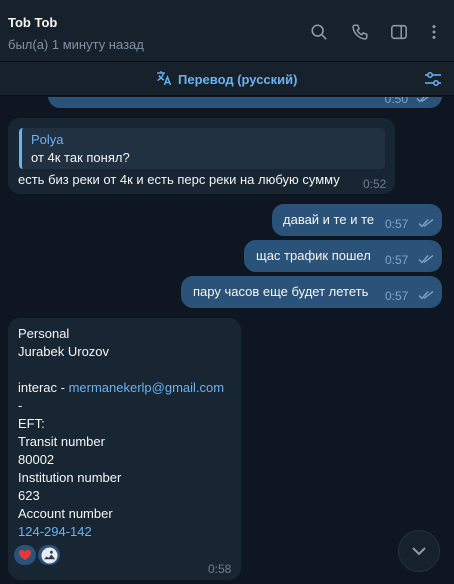 This screenshot has height=584, width=454. What do you see at coordinates (375, 184) in the screenshot?
I see `message-time: 0:52` at bounding box center [375, 184].